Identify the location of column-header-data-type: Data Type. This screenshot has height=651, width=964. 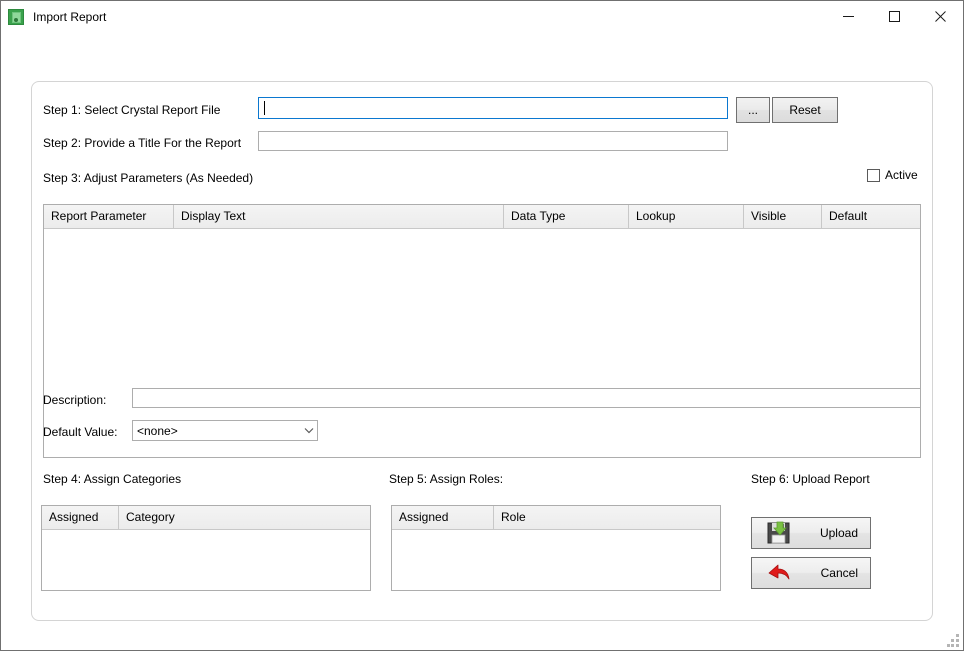
(566, 216).